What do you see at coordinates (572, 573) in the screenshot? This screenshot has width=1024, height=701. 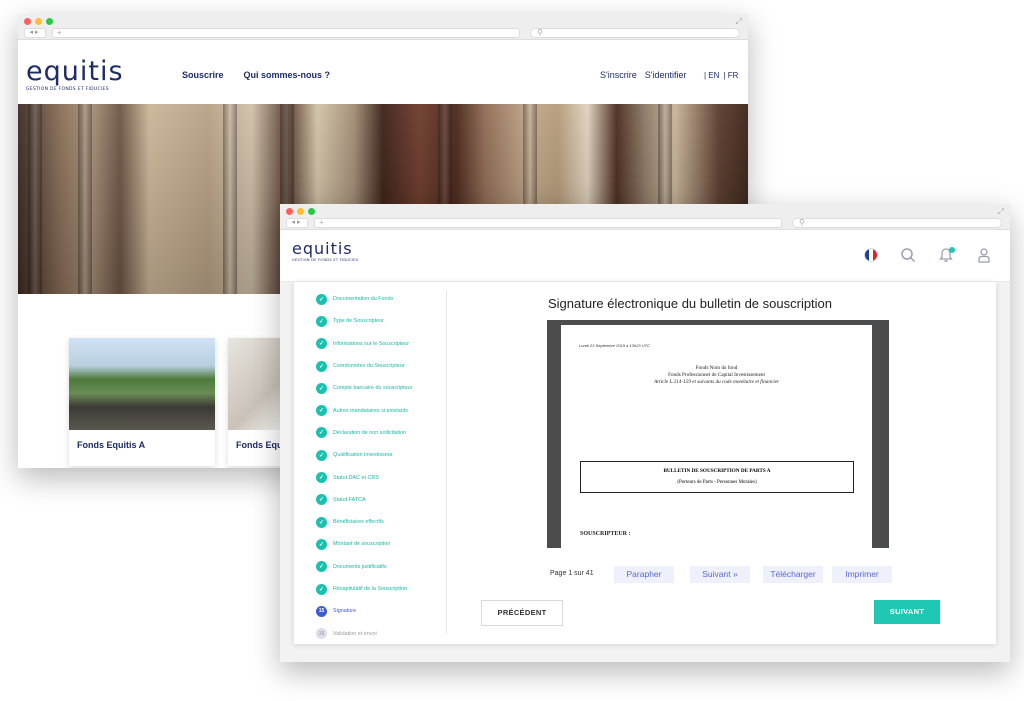 I see `page-counter: Page 1 sur 41` at bounding box center [572, 573].